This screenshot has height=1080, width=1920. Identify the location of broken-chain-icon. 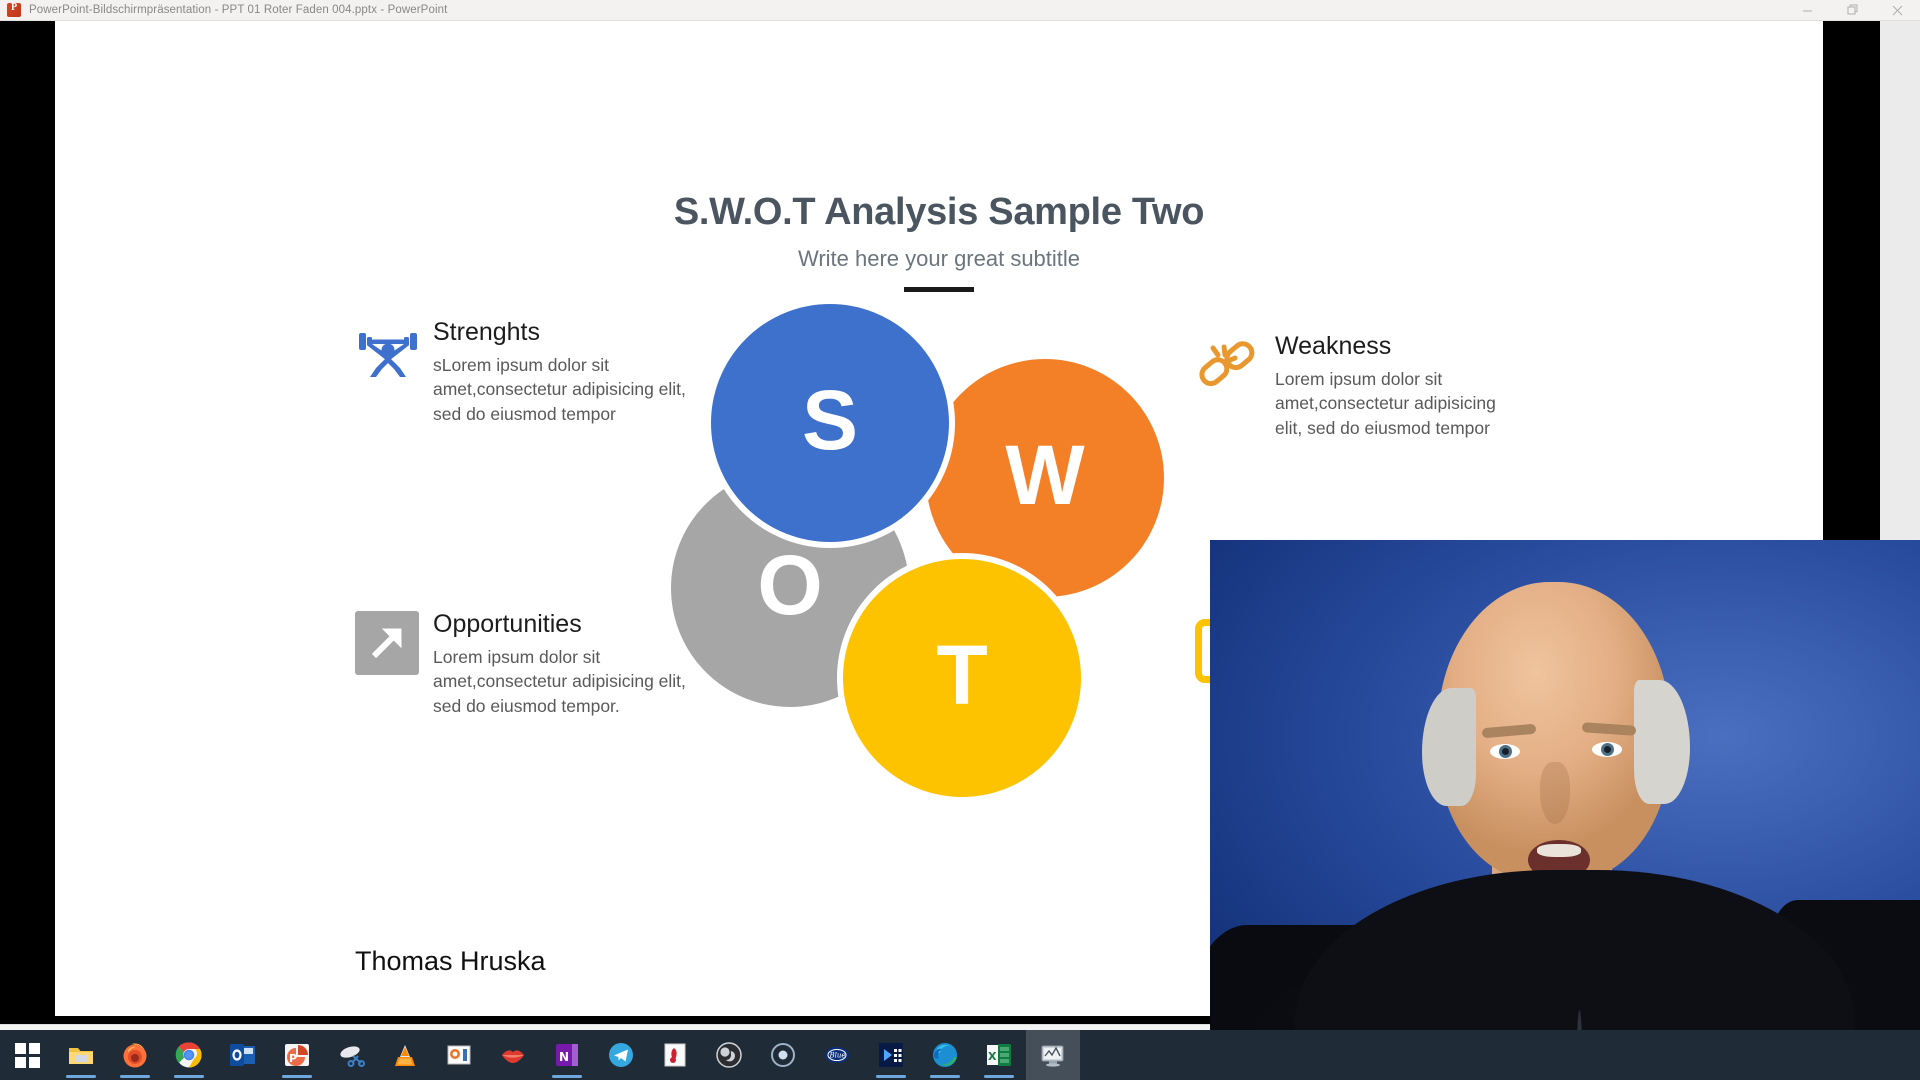
(1228, 366).